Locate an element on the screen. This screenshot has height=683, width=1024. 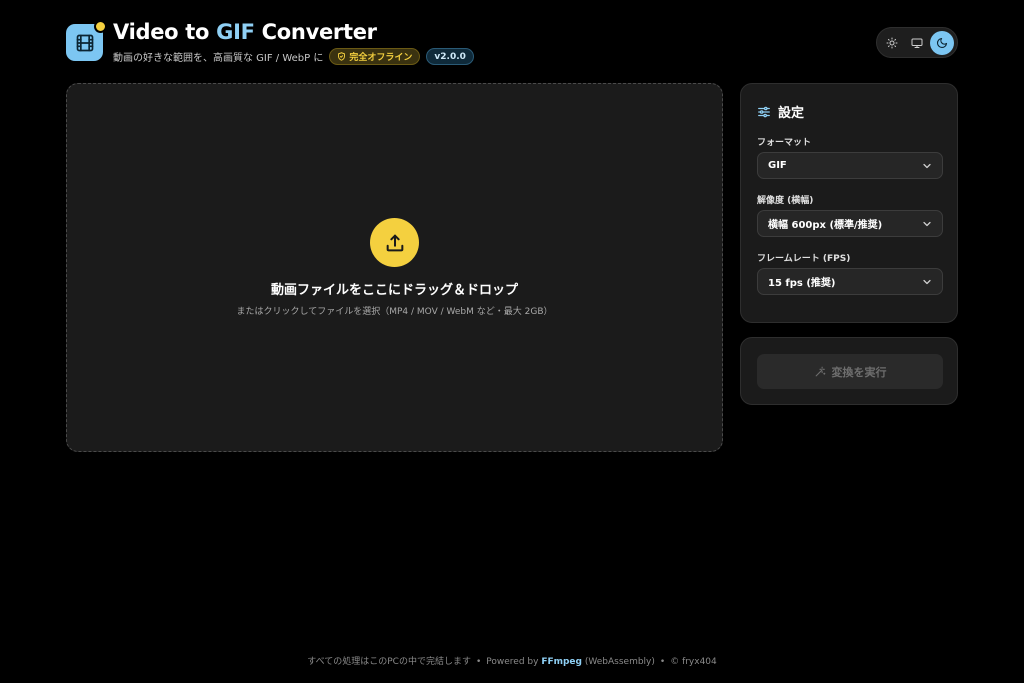
ffmpeg-link: FFmpeg is located at coordinates (561, 662).